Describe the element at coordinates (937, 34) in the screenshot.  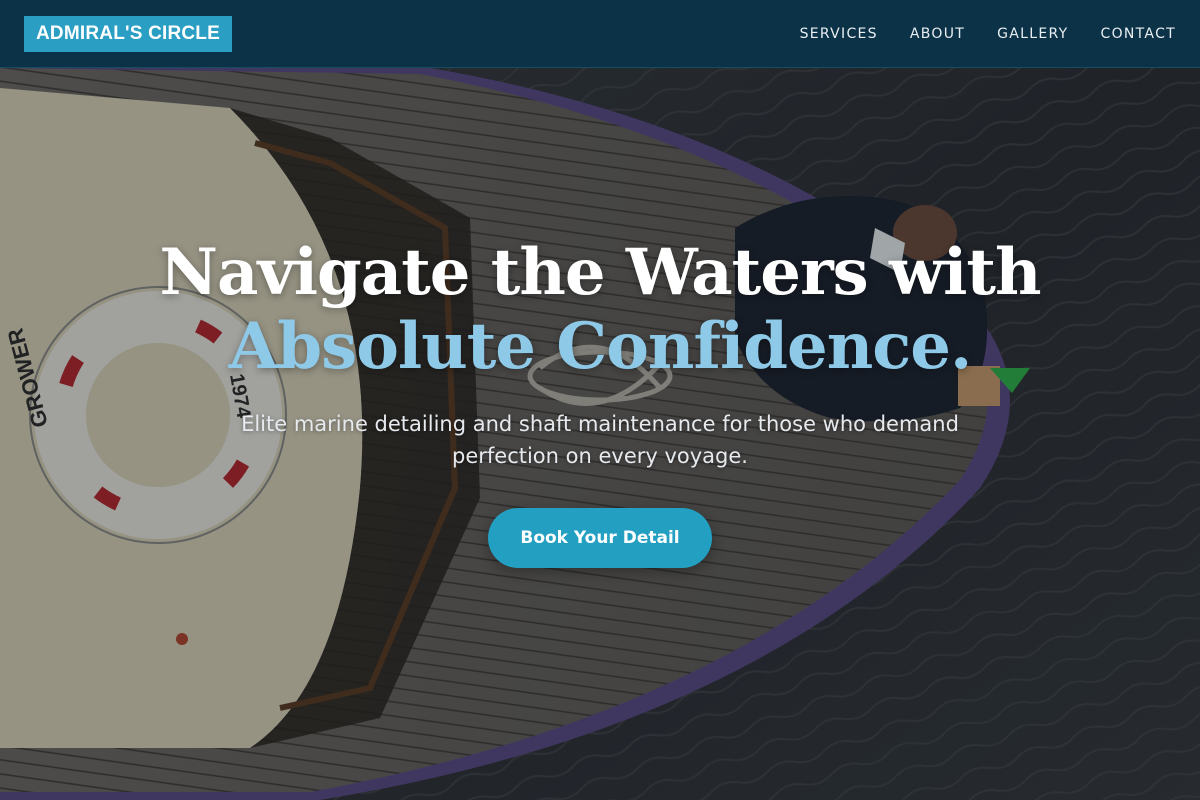
I see `nav-link-about: ABOUT` at that location.